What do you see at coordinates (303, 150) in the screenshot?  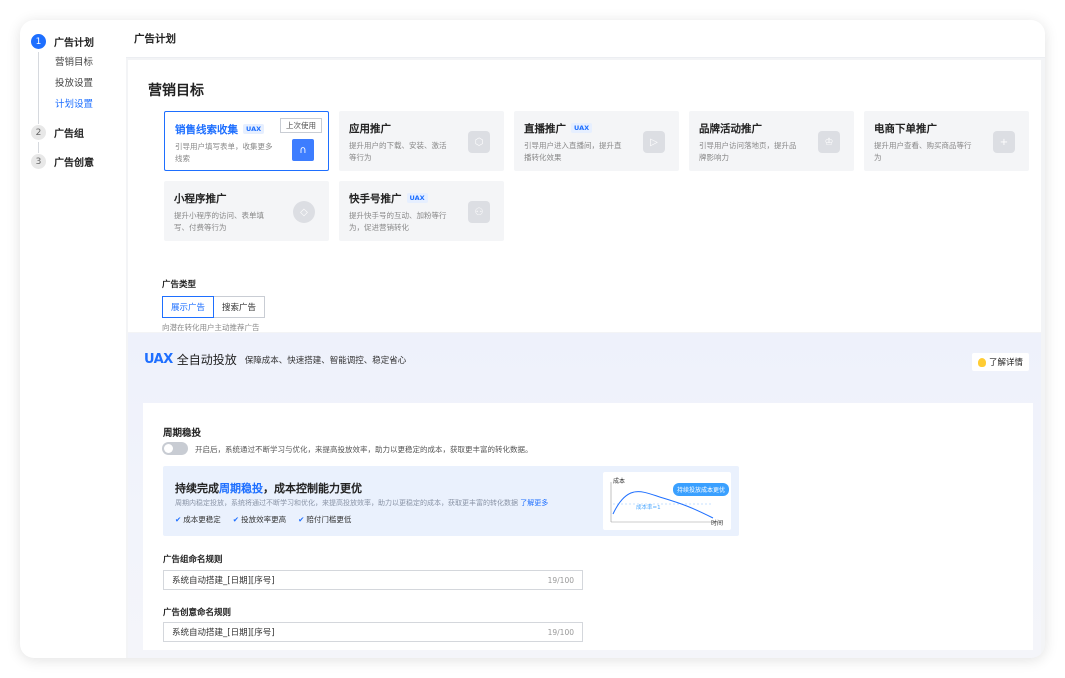 I see `form-icon: ∩` at bounding box center [303, 150].